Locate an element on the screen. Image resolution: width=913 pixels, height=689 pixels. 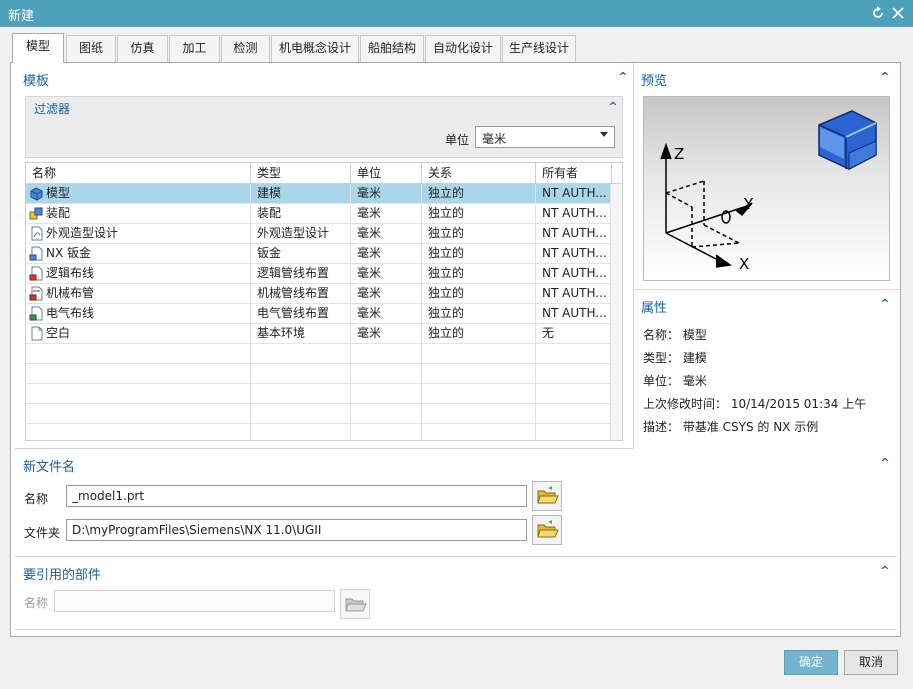
column-header-owner: 所有者 is located at coordinates (574, 173).